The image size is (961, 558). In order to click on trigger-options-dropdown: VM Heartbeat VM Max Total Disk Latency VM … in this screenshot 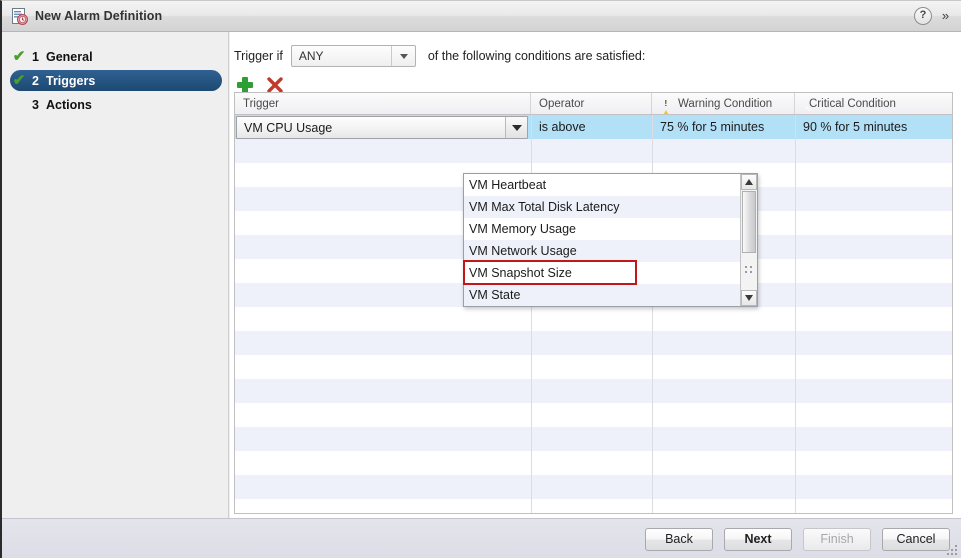, I will do `click(610, 240)`.